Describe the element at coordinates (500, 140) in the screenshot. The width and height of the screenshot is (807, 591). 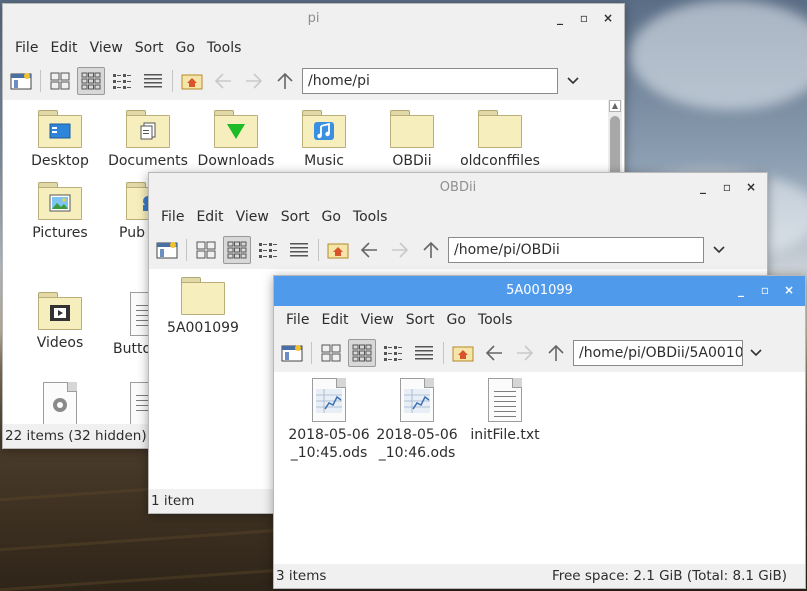
I see `folder-oldconffiles: oldconffiles` at that location.